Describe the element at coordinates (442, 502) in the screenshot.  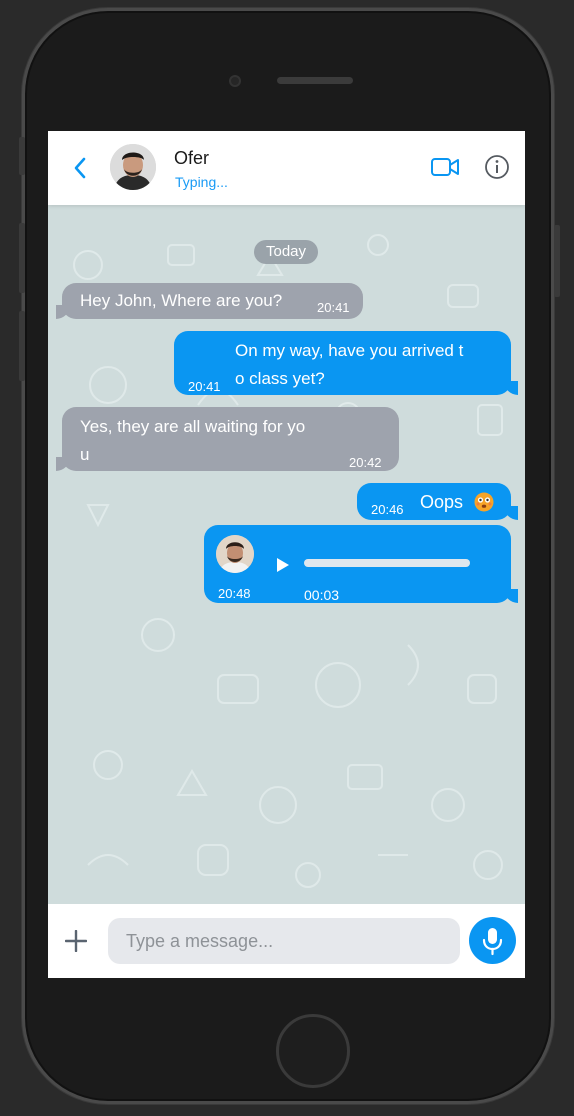
I see `message-text: Oops` at that location.